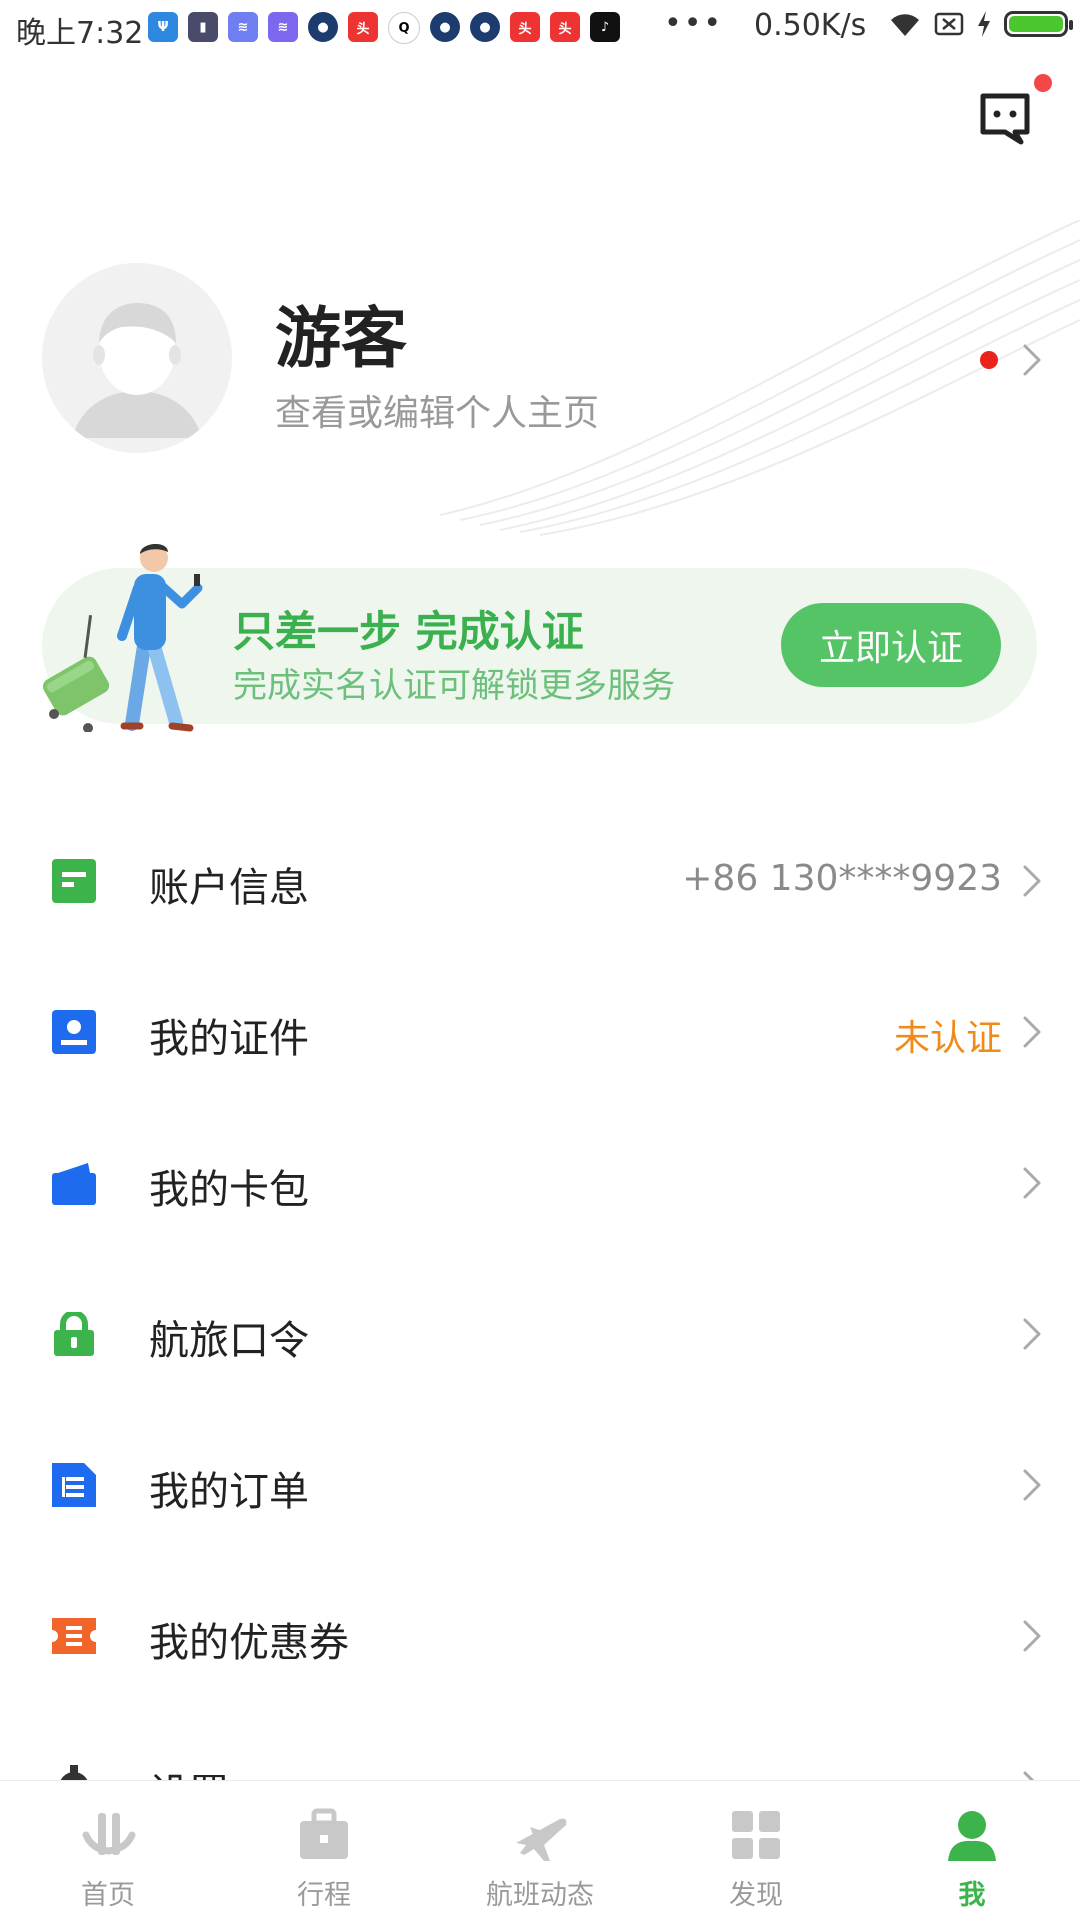 This screenshot has height=1921, width=1080. I want to click on default-avatar-icon, so click(137, 358).